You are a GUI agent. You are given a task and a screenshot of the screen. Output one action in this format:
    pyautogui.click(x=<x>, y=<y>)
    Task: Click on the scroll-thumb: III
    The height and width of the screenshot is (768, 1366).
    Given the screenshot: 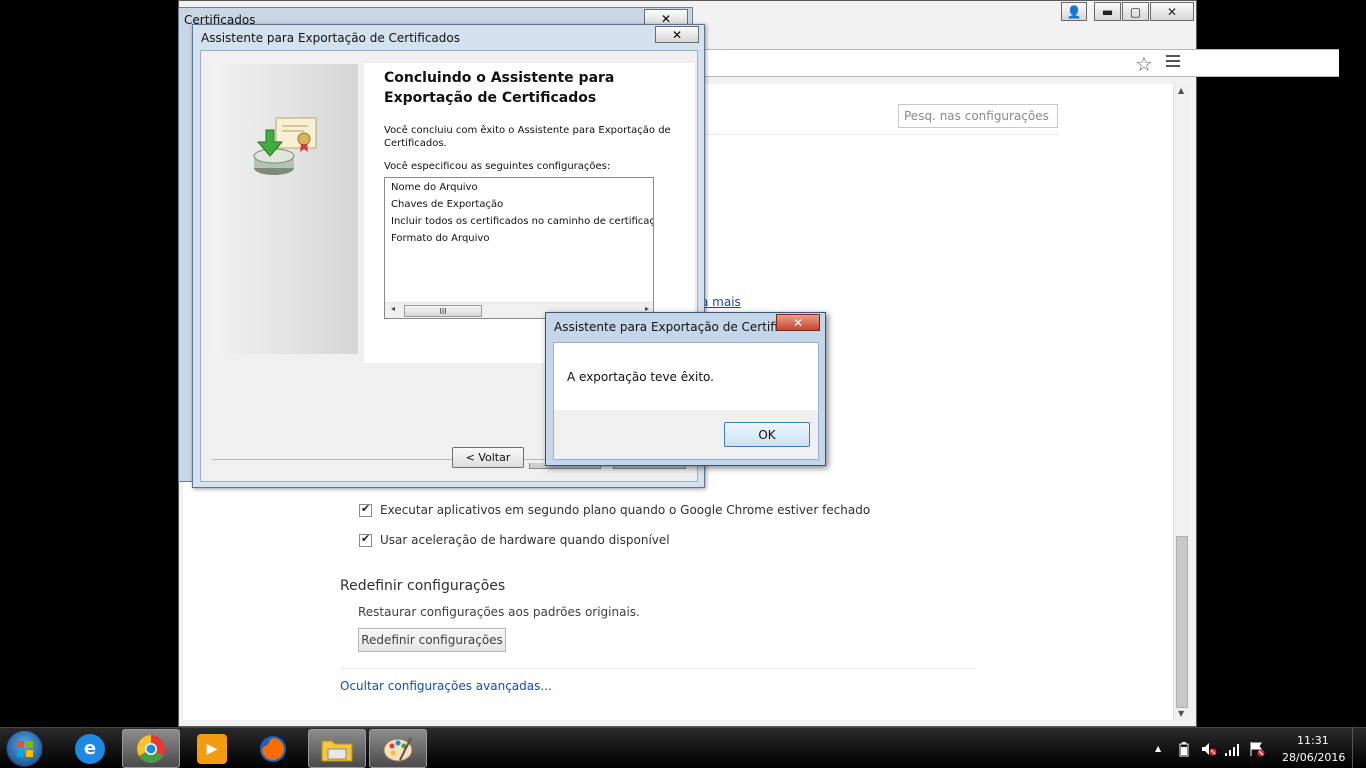 What is the action you would take?
    pyautogui.click(x=443, y=311)
    